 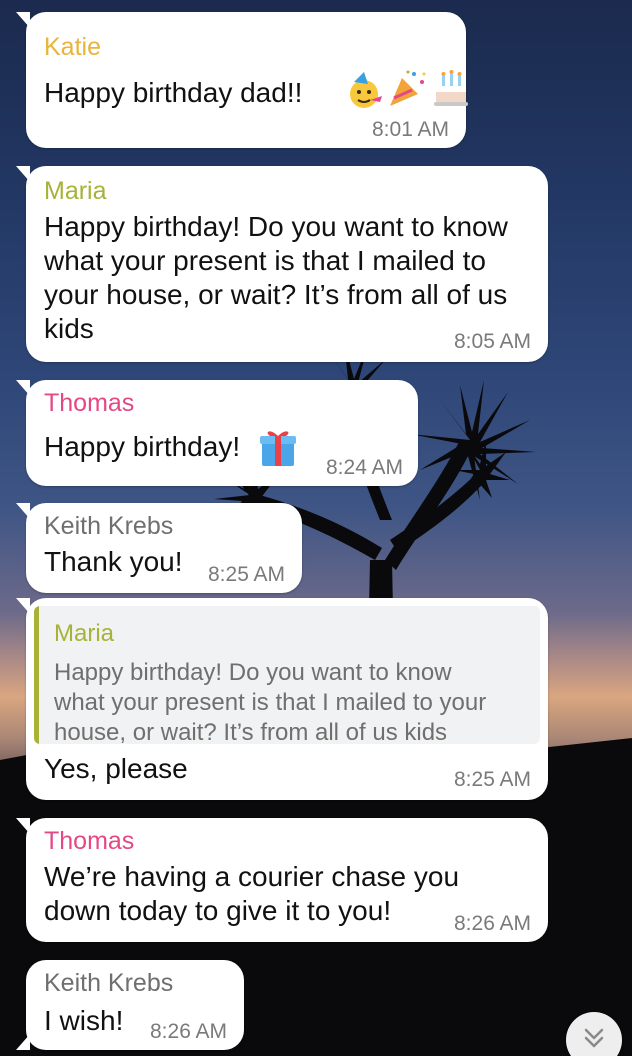 I want to click on message-text: Yes, please, so click(x=116, y=768).